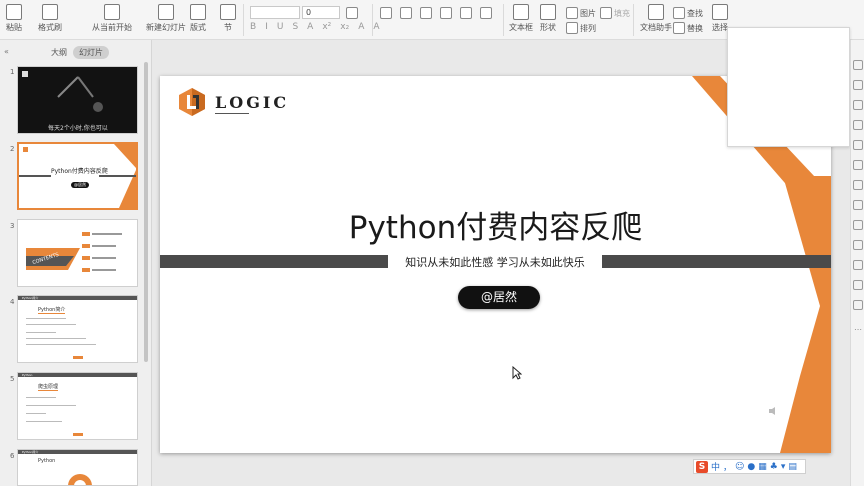 The image size is (864, 486). I want to click on section-button: 节, so click(228, 18).